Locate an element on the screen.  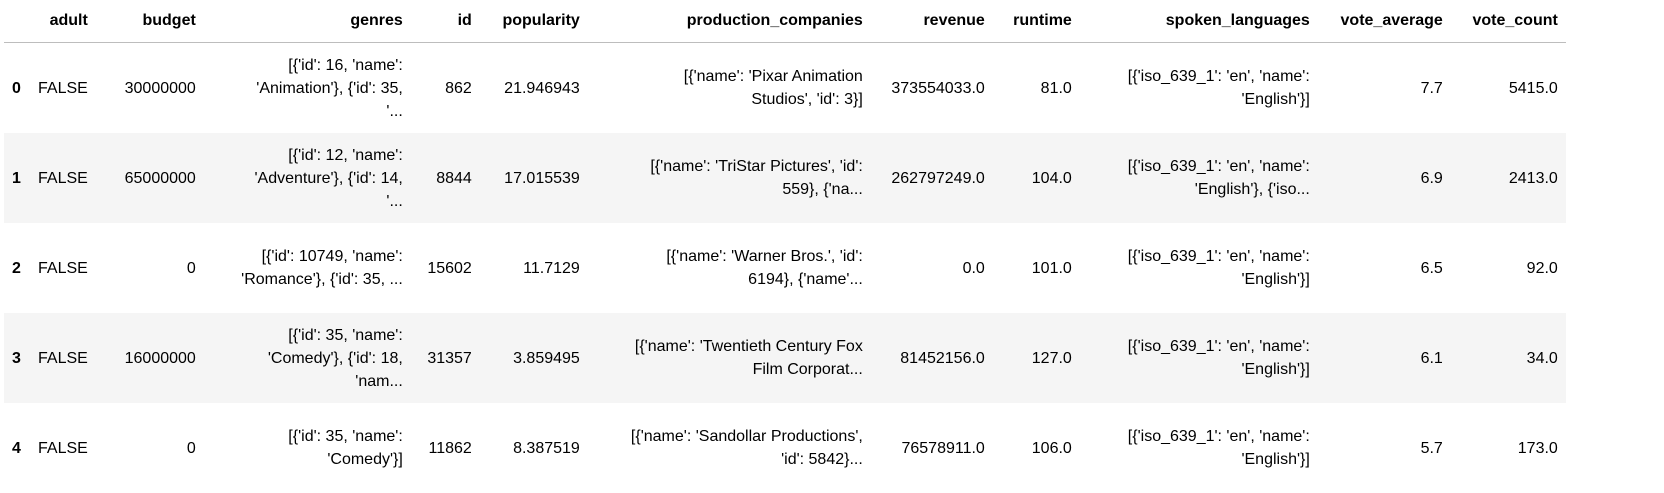
cell-id: 862 is located at coordinates (458, 88).